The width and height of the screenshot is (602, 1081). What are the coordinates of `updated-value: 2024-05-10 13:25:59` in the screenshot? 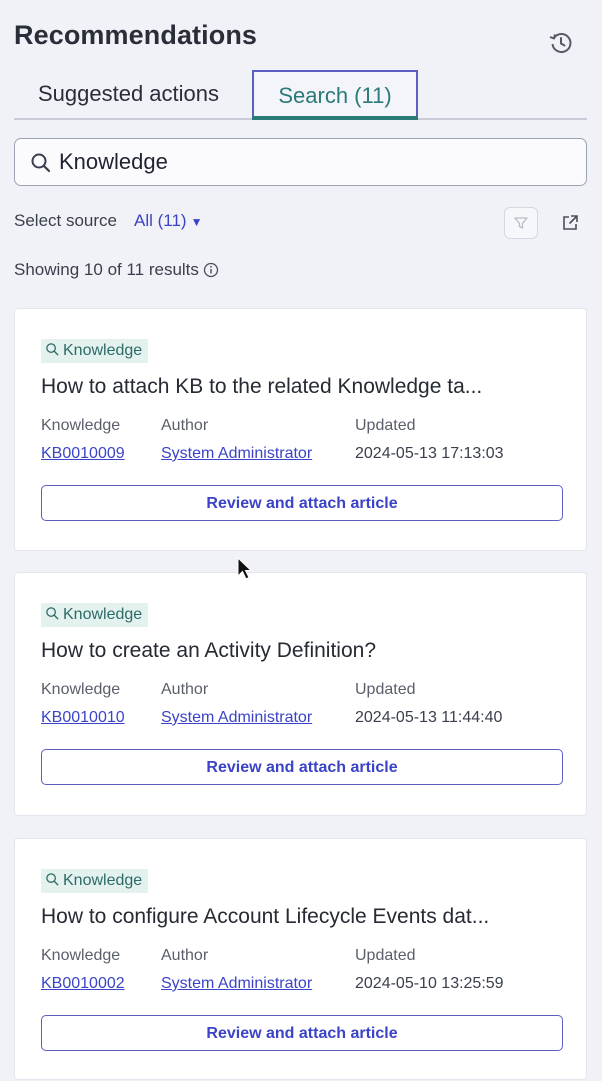 It's located at (429, 983).